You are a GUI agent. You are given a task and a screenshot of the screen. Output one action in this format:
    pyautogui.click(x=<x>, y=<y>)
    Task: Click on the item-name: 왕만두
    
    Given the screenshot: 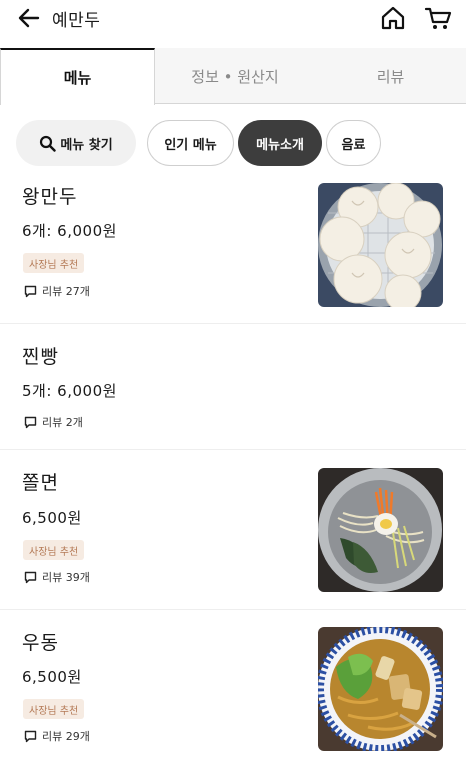 What is the action you would take?
    pyautogui.click(x=50, y=197)
    